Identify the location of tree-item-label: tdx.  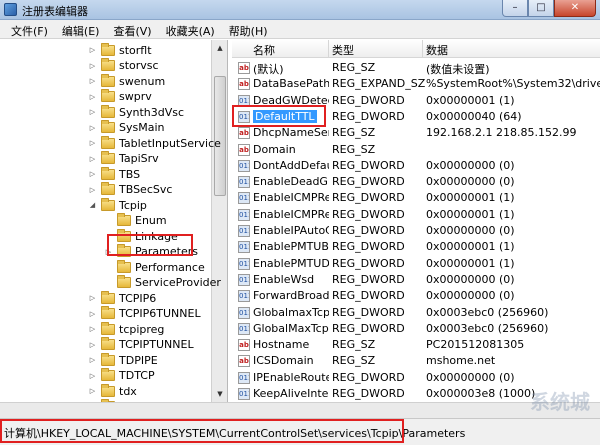
(128, 391).